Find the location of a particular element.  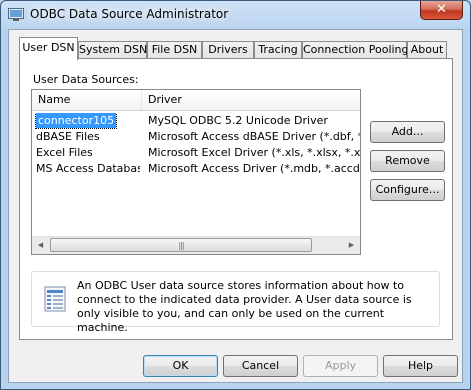

user-data-sources-label: User Data Sources: is located at coordinates (86, 79).